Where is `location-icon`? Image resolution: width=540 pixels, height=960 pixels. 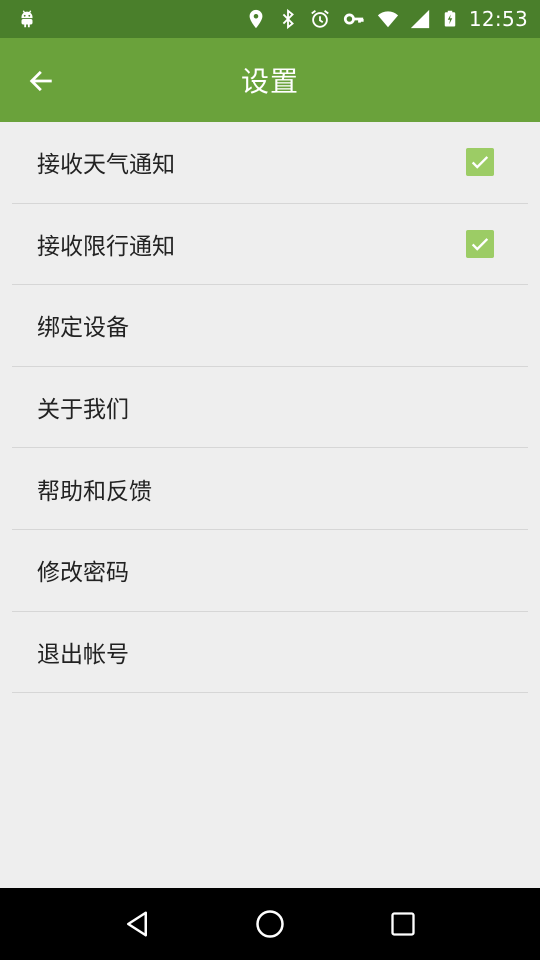
location-icon is located at coordinates (256, 19).